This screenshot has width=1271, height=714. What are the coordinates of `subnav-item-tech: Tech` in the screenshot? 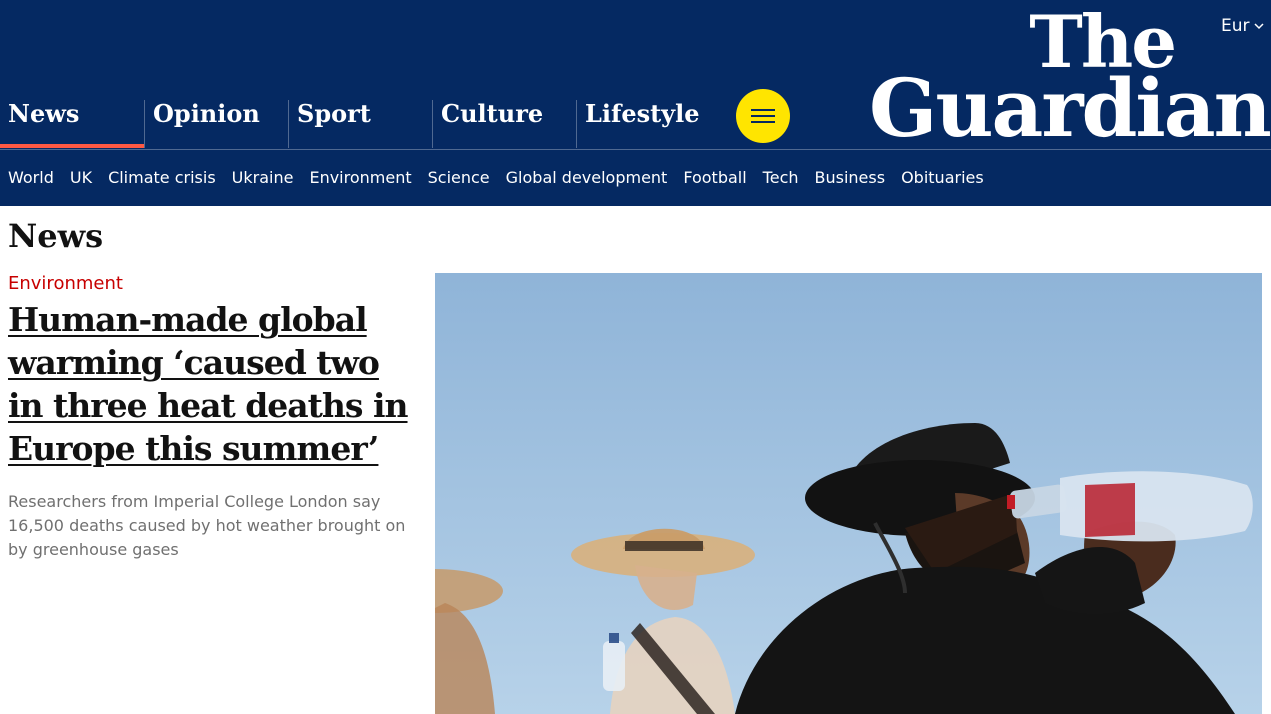 It's located at (781, 178).